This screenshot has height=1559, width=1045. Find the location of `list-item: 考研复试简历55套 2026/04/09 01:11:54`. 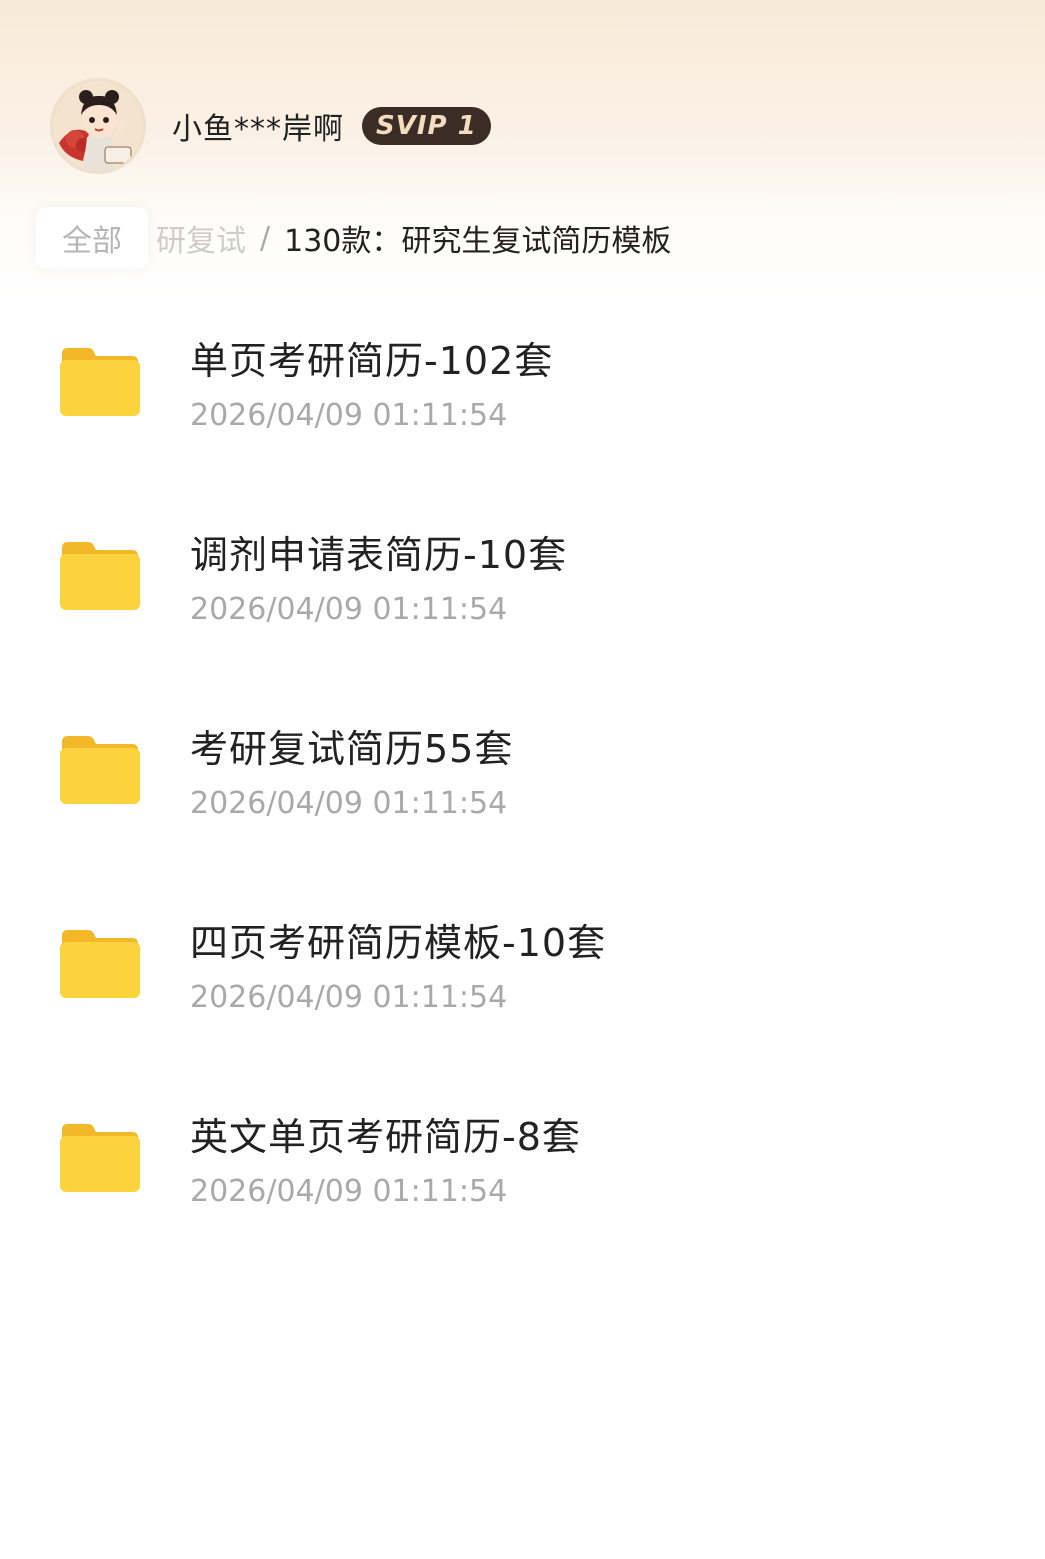

list-item: 考研复试简历55套 2026/04/09 01:11:54 is located at coordinates (522, 795).